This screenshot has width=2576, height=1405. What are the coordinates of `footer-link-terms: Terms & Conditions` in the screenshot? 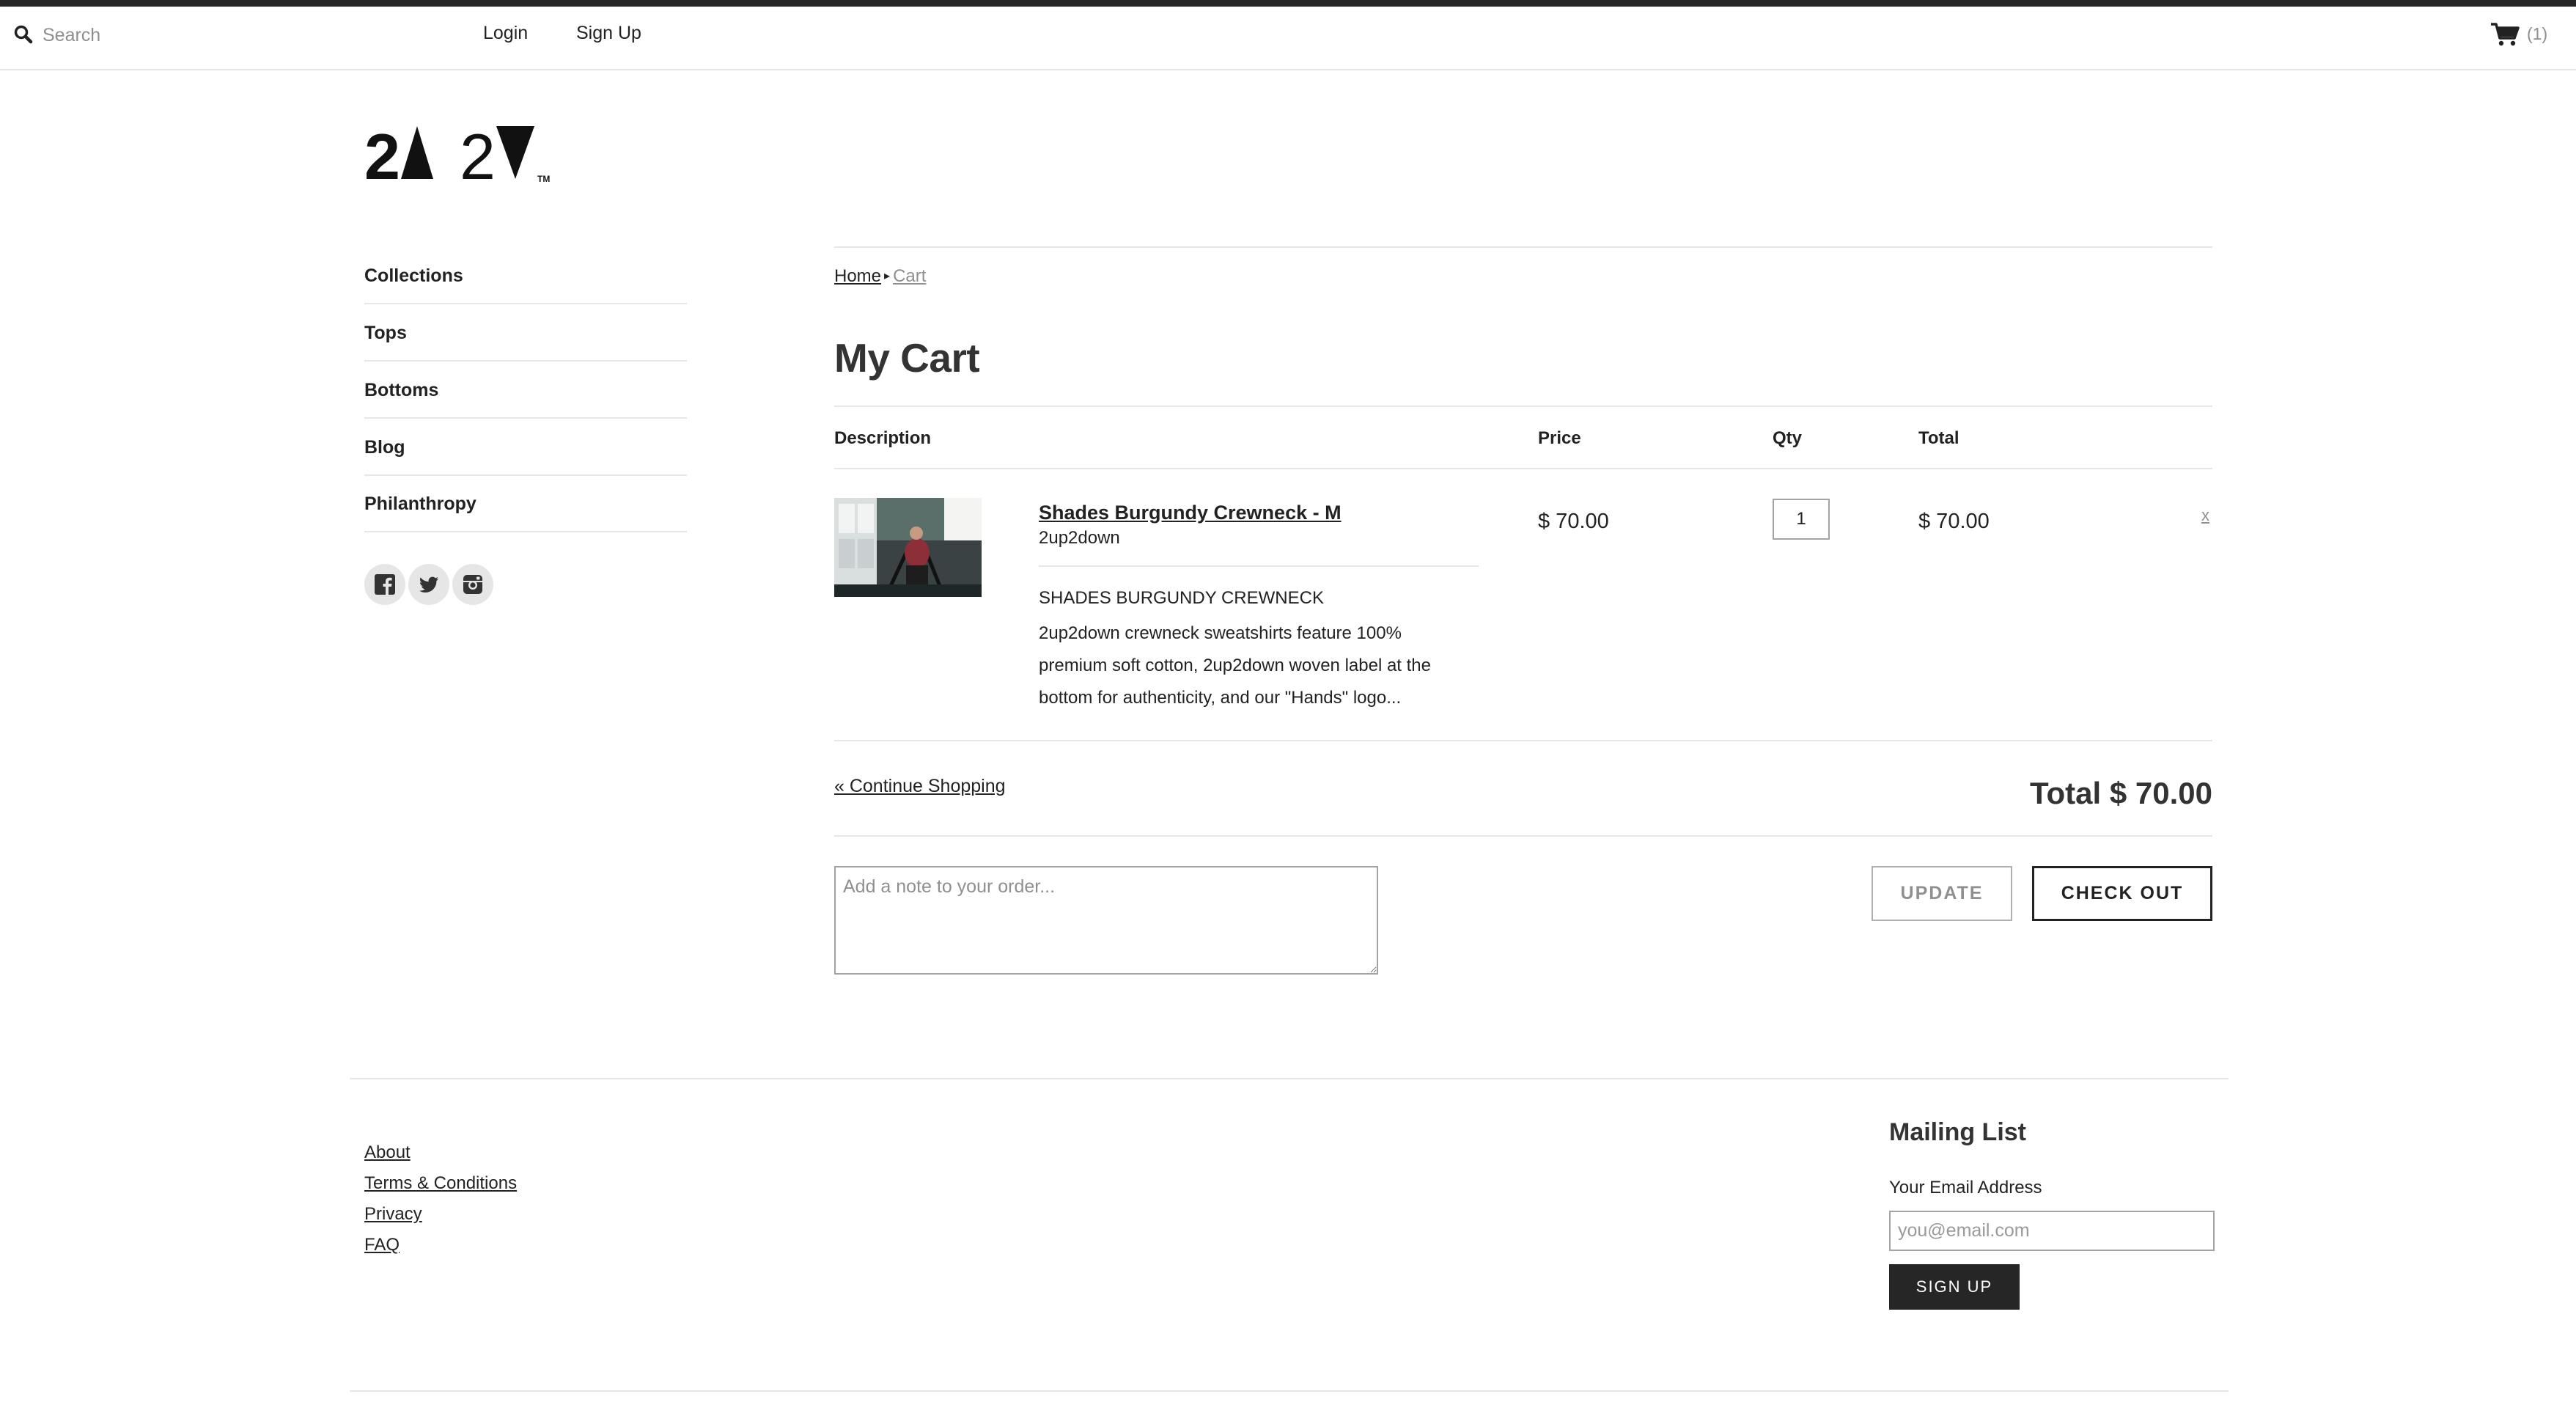 It's located at (440, 1184).